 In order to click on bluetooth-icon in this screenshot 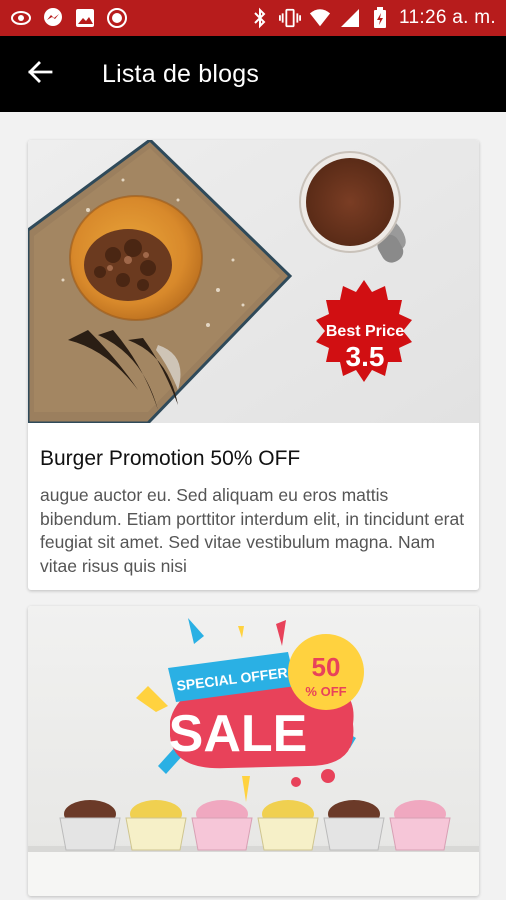, I will do `click(260, 18)`.